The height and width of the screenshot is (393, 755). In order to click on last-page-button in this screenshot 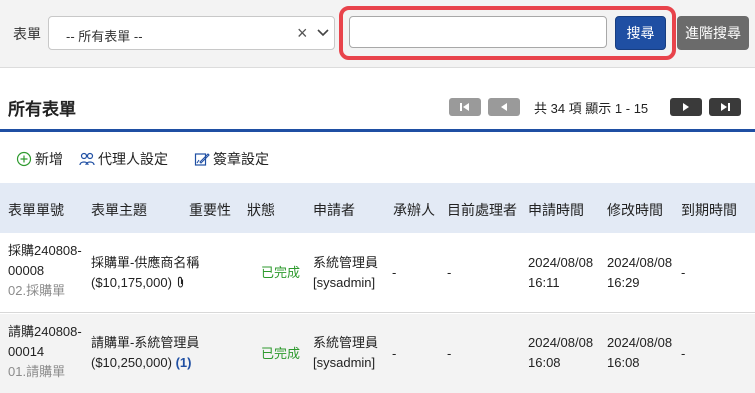, I will do `click(725, 107)`.